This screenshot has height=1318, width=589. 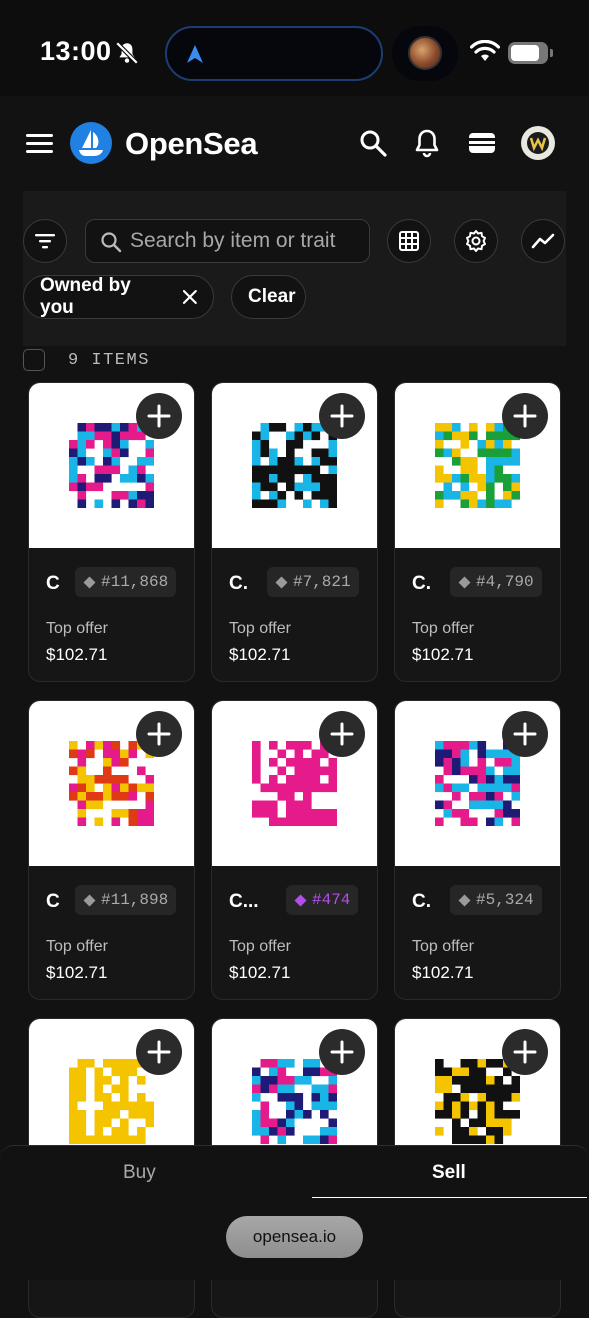 I want to click on items-count: 9 ITEMS, so click(x=109, y=360).